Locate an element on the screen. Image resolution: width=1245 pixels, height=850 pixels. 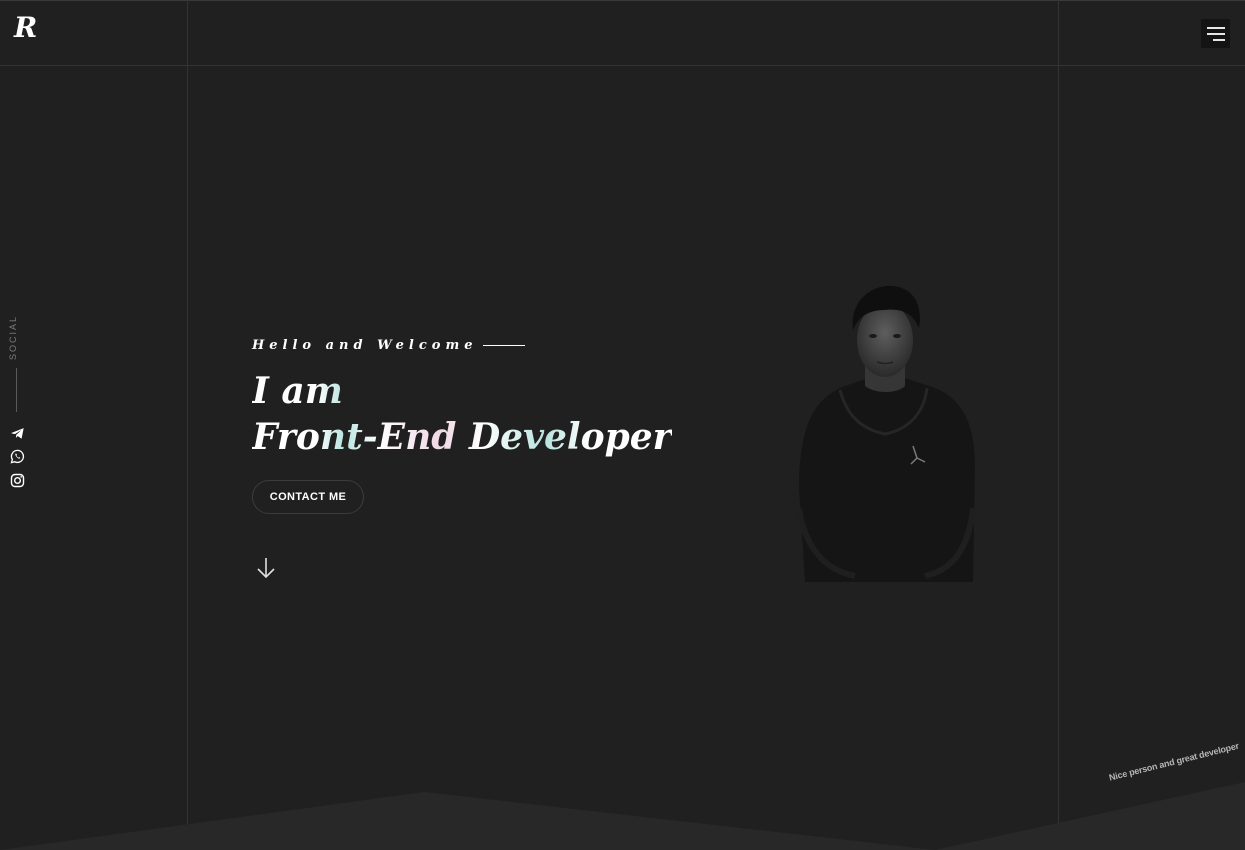
header-divider is located at coordinates (622, 65).